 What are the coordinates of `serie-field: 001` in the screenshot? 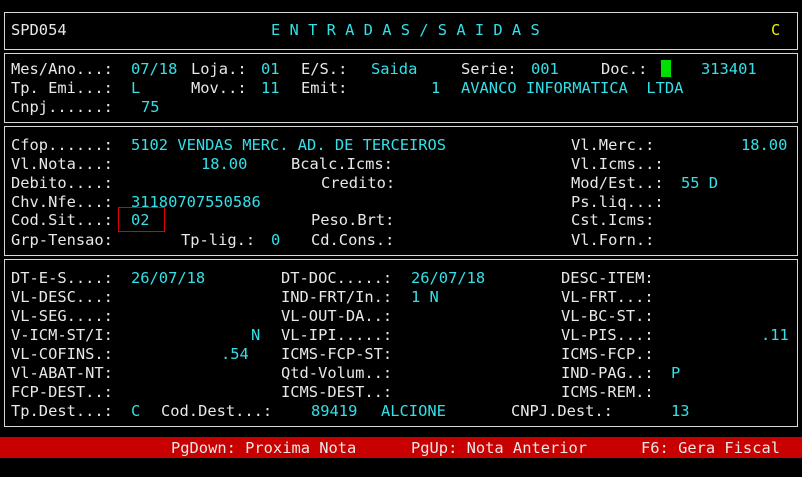 It's located at (545, 69).